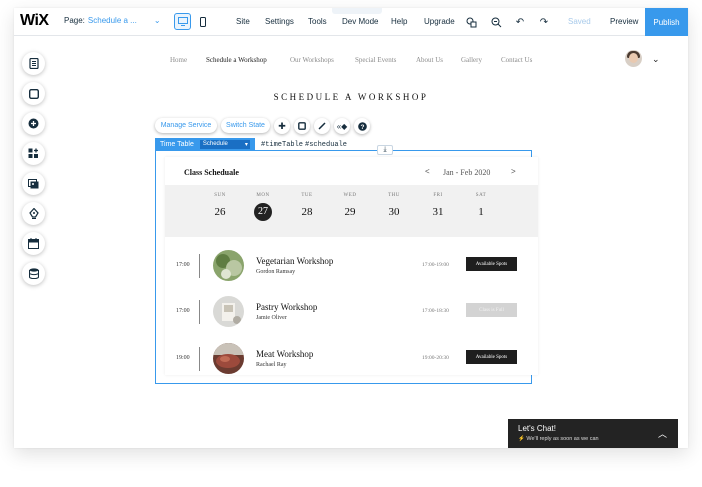 The image size is (702, 487). What do you see at coordinates (271, 318) in the screenshot?
I see `class-instructor: Jamie Oliver` at bounding box center [271, 318].